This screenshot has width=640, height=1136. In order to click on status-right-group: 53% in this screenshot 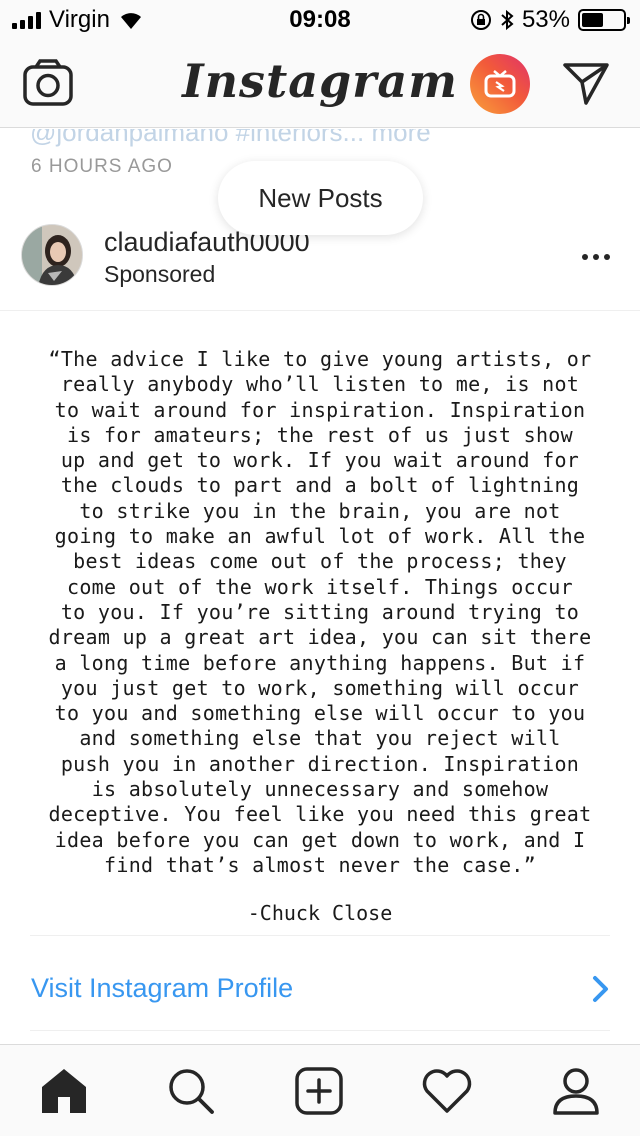, I will do `click(550, 20)`.